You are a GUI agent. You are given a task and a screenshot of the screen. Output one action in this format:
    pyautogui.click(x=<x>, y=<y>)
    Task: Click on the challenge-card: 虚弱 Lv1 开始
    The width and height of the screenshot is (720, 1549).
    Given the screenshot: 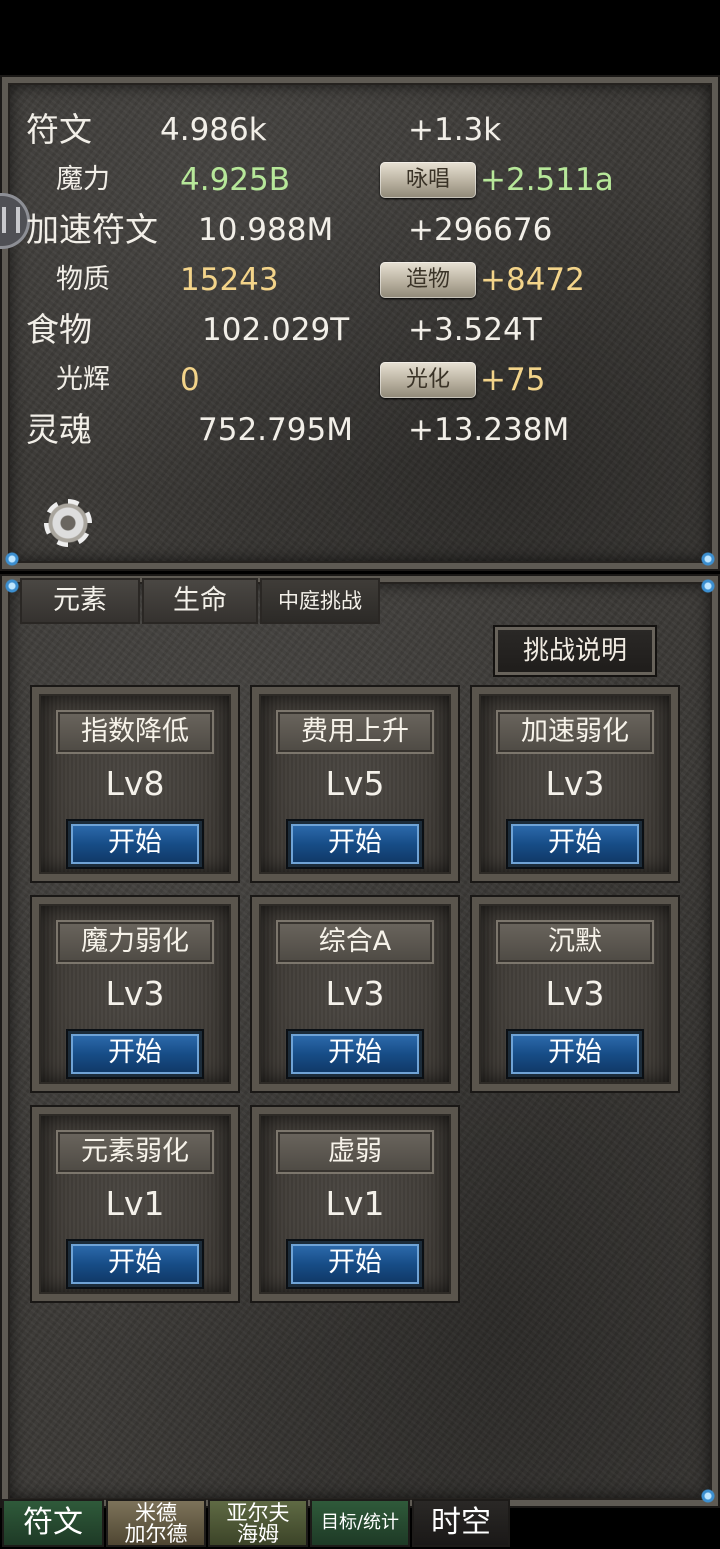 What is the action you would take?
    pyautogui.click(x=355, y=1204)
    